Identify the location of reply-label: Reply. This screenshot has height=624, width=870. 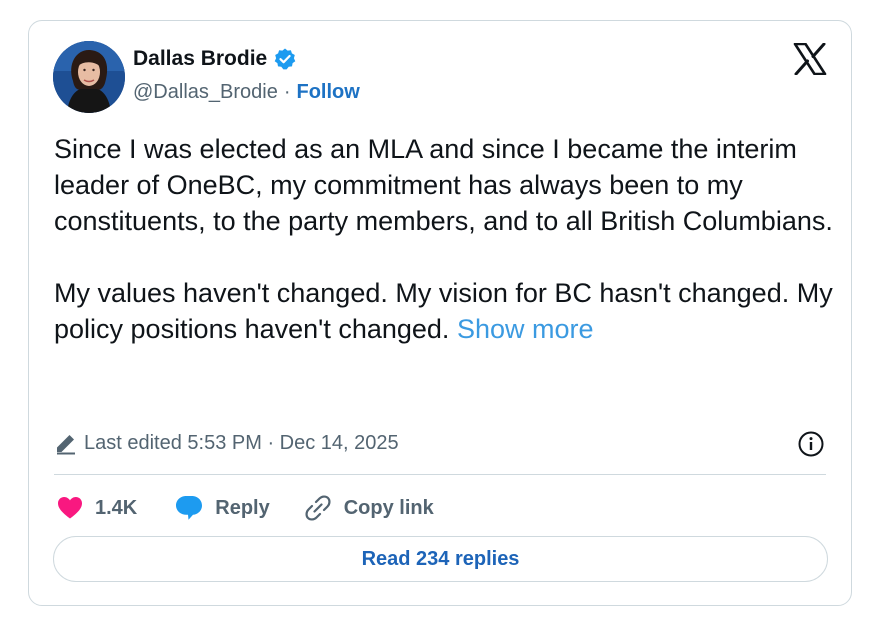
(242, 507).